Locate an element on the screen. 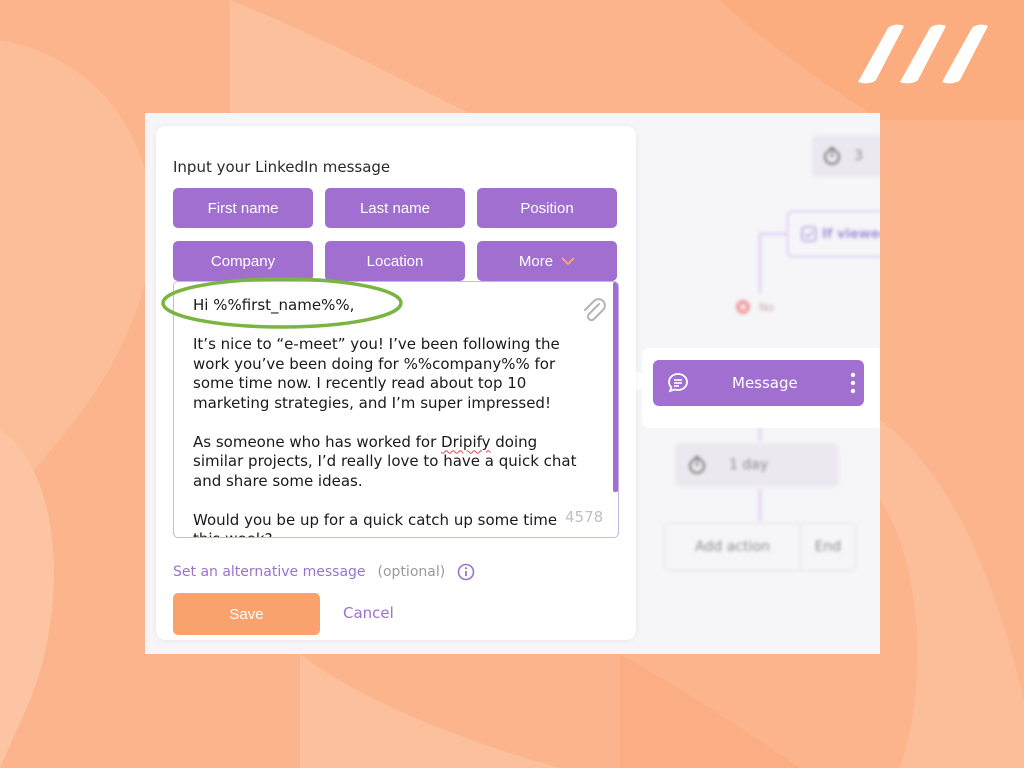 This screenshot has width=1024, height=768. save-button: Save is located at coordinates (246, 614).